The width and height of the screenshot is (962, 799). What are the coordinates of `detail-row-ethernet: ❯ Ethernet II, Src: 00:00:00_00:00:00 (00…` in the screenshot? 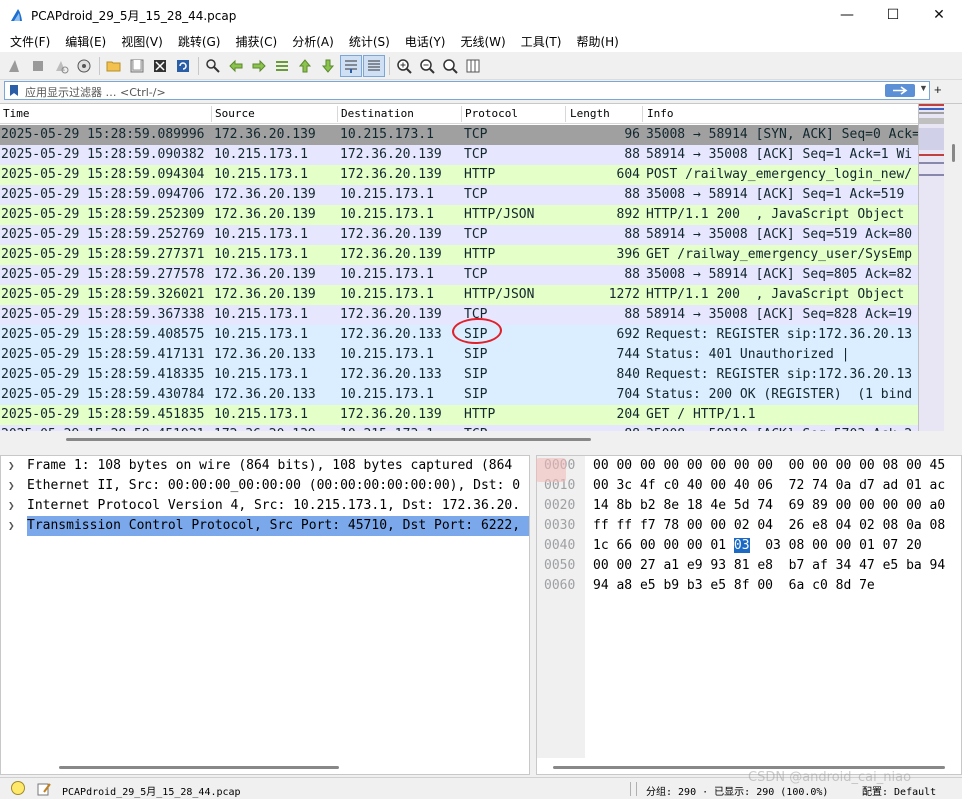 It's located at (265, 486).